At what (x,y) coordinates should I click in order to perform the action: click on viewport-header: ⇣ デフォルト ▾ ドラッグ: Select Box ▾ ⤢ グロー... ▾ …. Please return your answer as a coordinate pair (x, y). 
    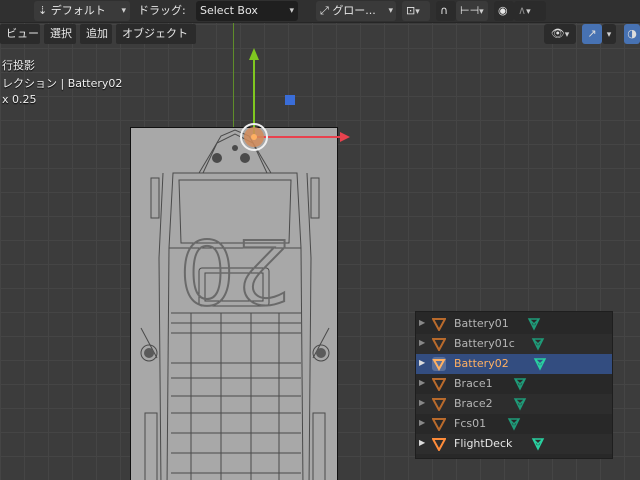
    Looking at the image, I should click on (320, 11).